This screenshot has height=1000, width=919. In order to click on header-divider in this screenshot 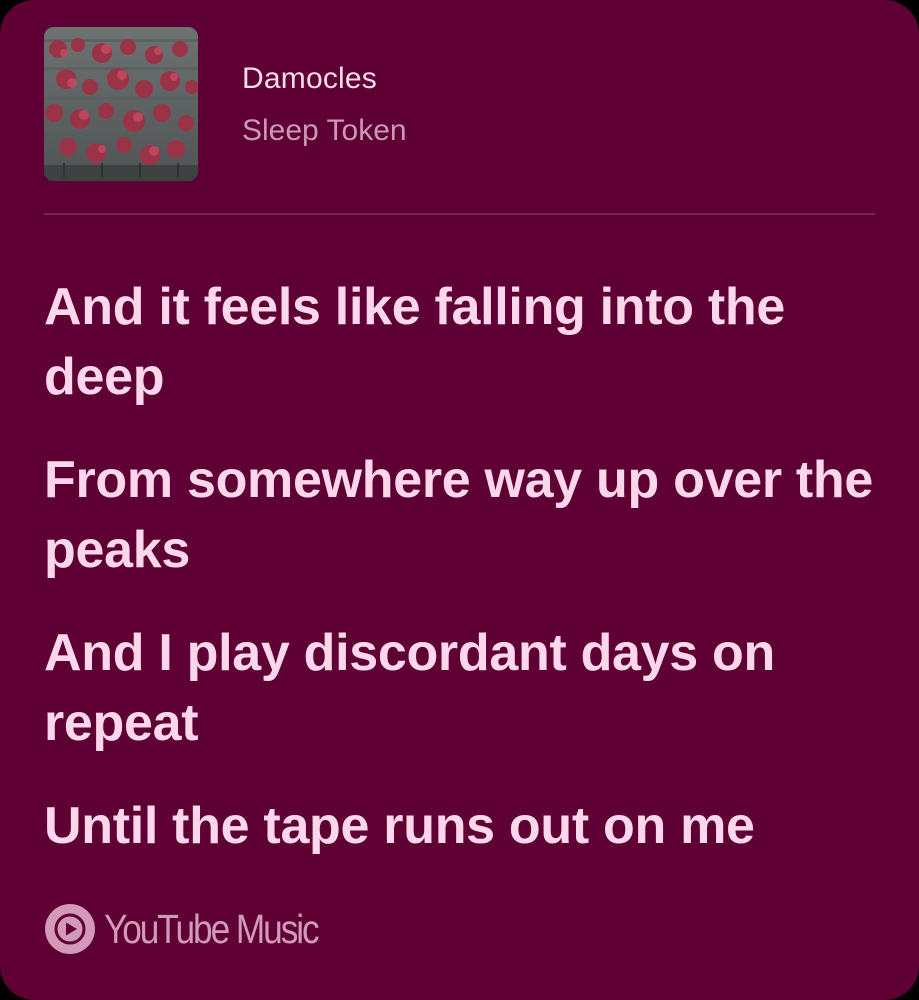, I will do `click(459, 214)`.